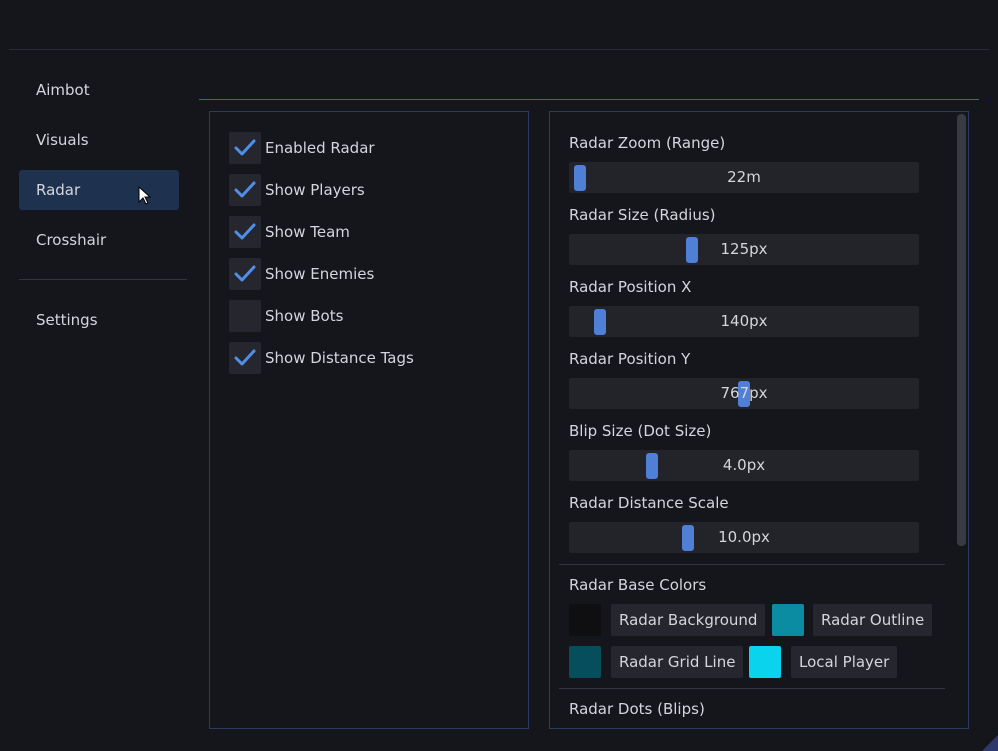  I want to click on radar-outline-button: Radar Outline, so click(873, 620).